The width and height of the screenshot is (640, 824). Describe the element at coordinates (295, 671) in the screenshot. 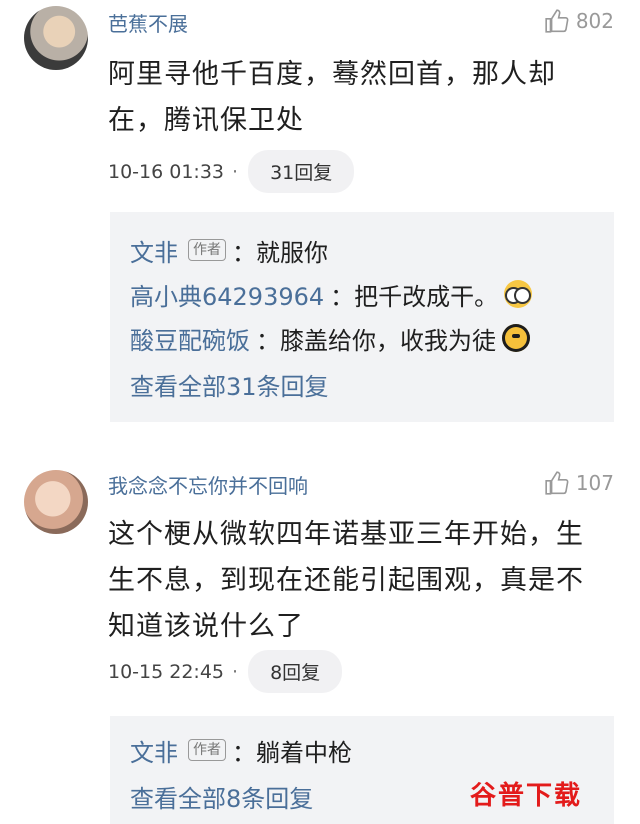

I see `reply-count-button: 8回复` at that location.